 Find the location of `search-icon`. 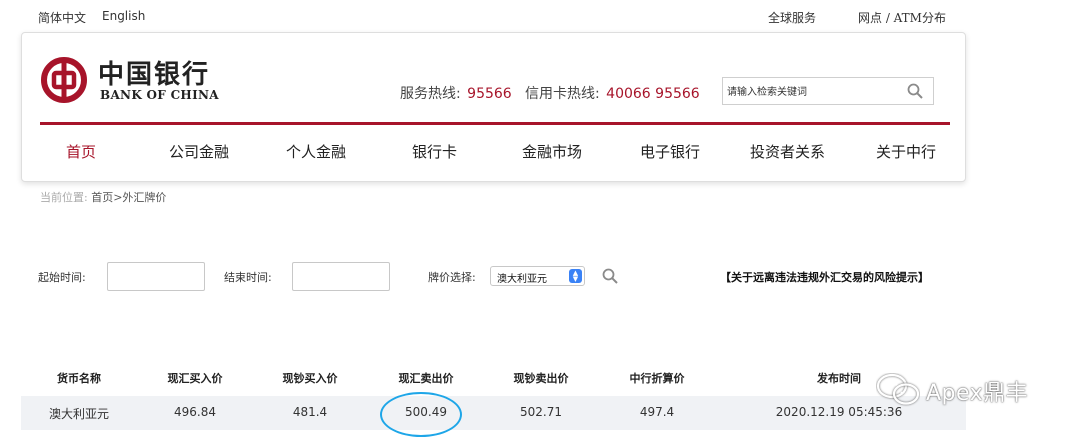

search-icon is located at coordinates (915, 91).